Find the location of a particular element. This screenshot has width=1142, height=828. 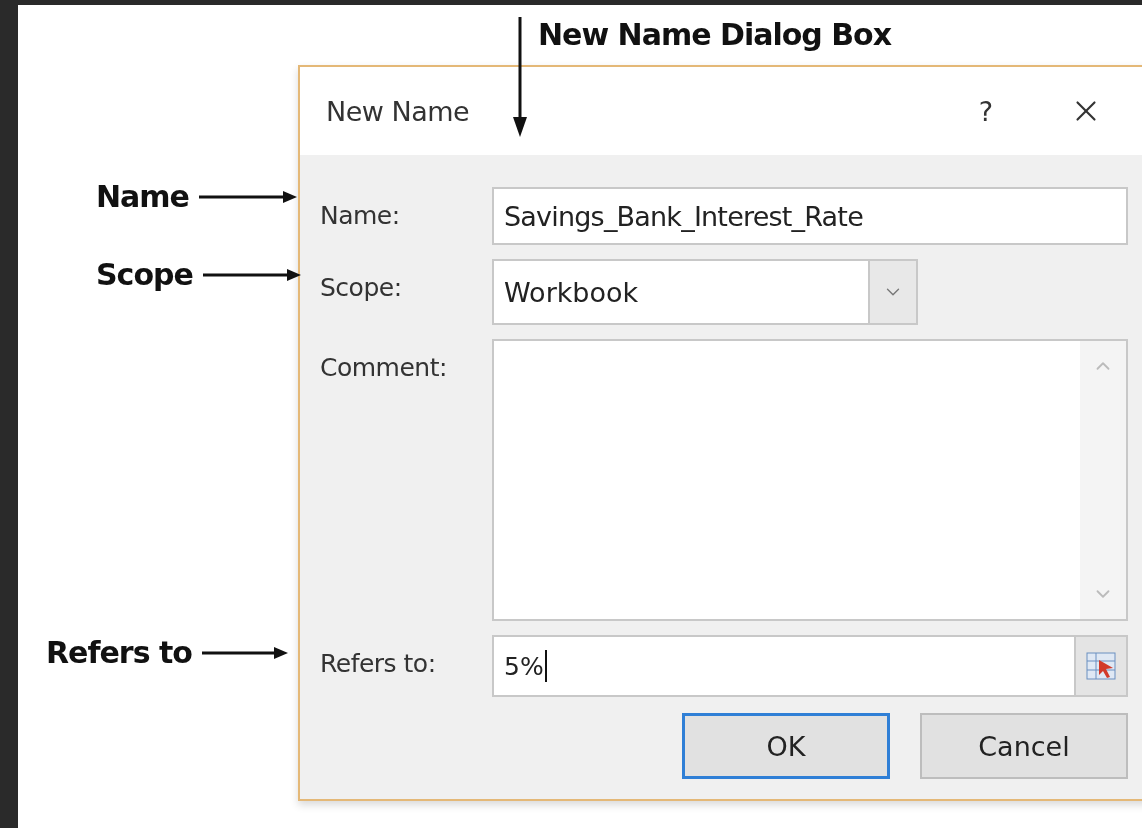

field-label: Comment: is located at coordinates (384, 367).